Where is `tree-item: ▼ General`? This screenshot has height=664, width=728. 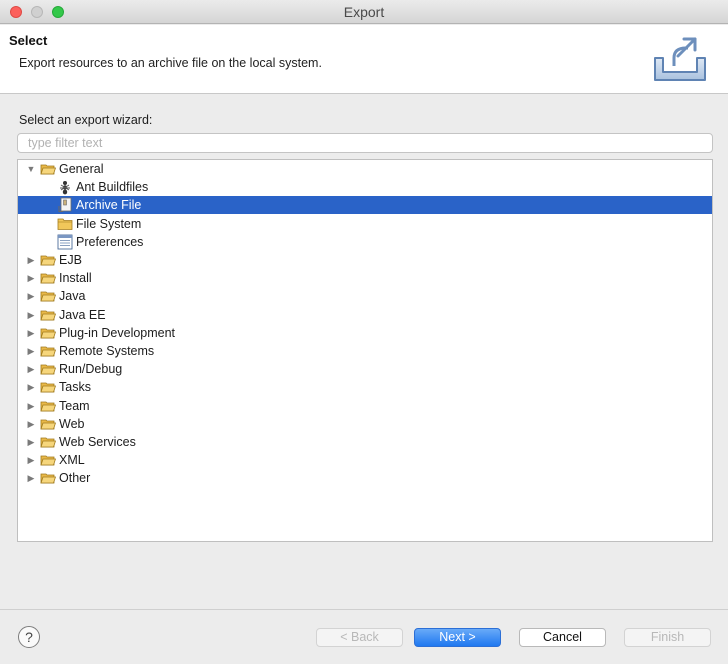
tree-item: ▼ General is located at coordinates (365, 169).